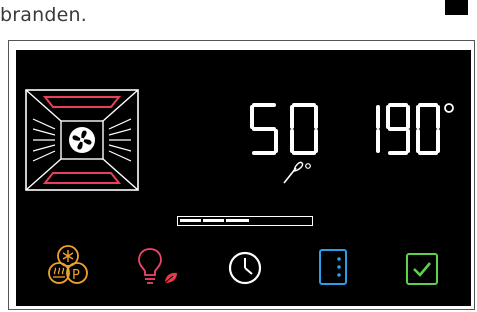 The width and height of the screenshot is (477, 312). I want to click on progress-fill, so click(214, 220).